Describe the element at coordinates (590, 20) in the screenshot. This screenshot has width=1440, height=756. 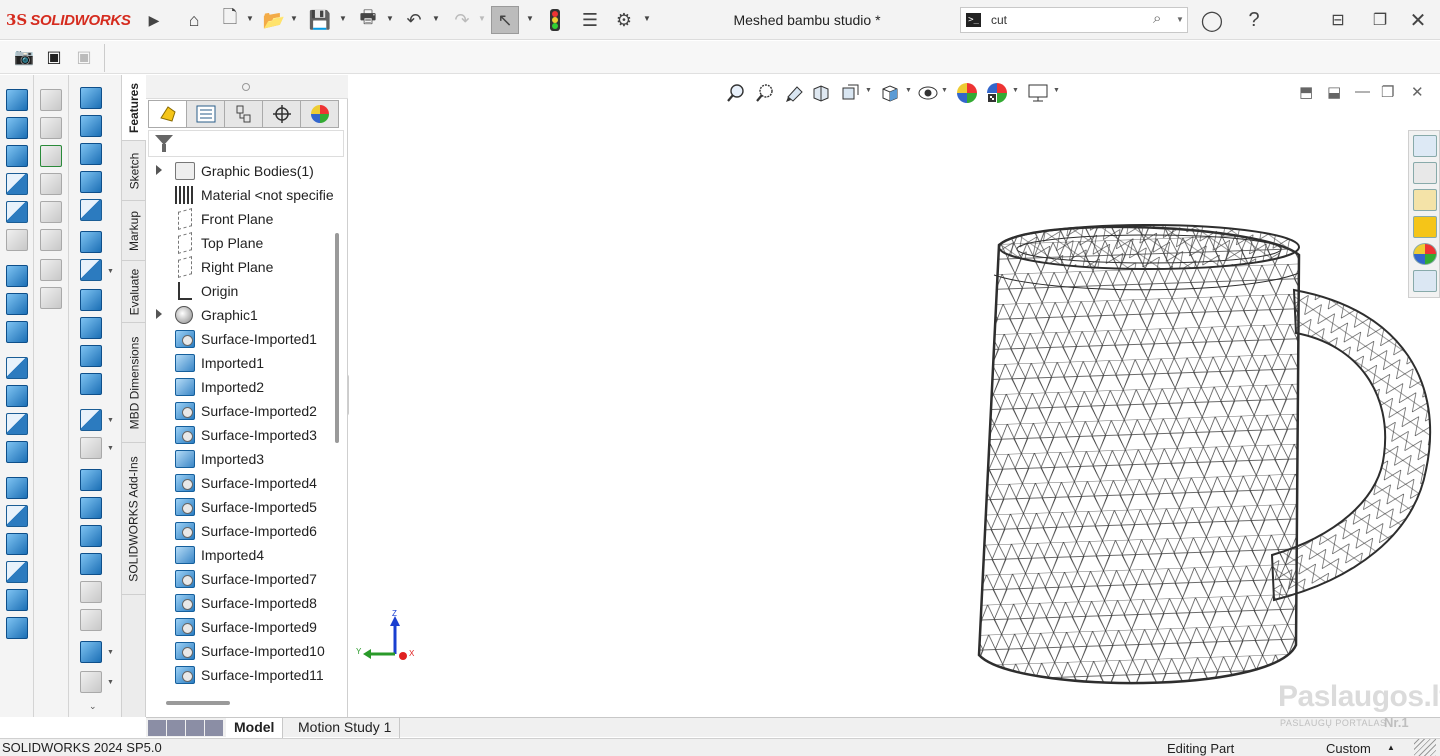
I see `file-properties-icon: ☰` at that location.